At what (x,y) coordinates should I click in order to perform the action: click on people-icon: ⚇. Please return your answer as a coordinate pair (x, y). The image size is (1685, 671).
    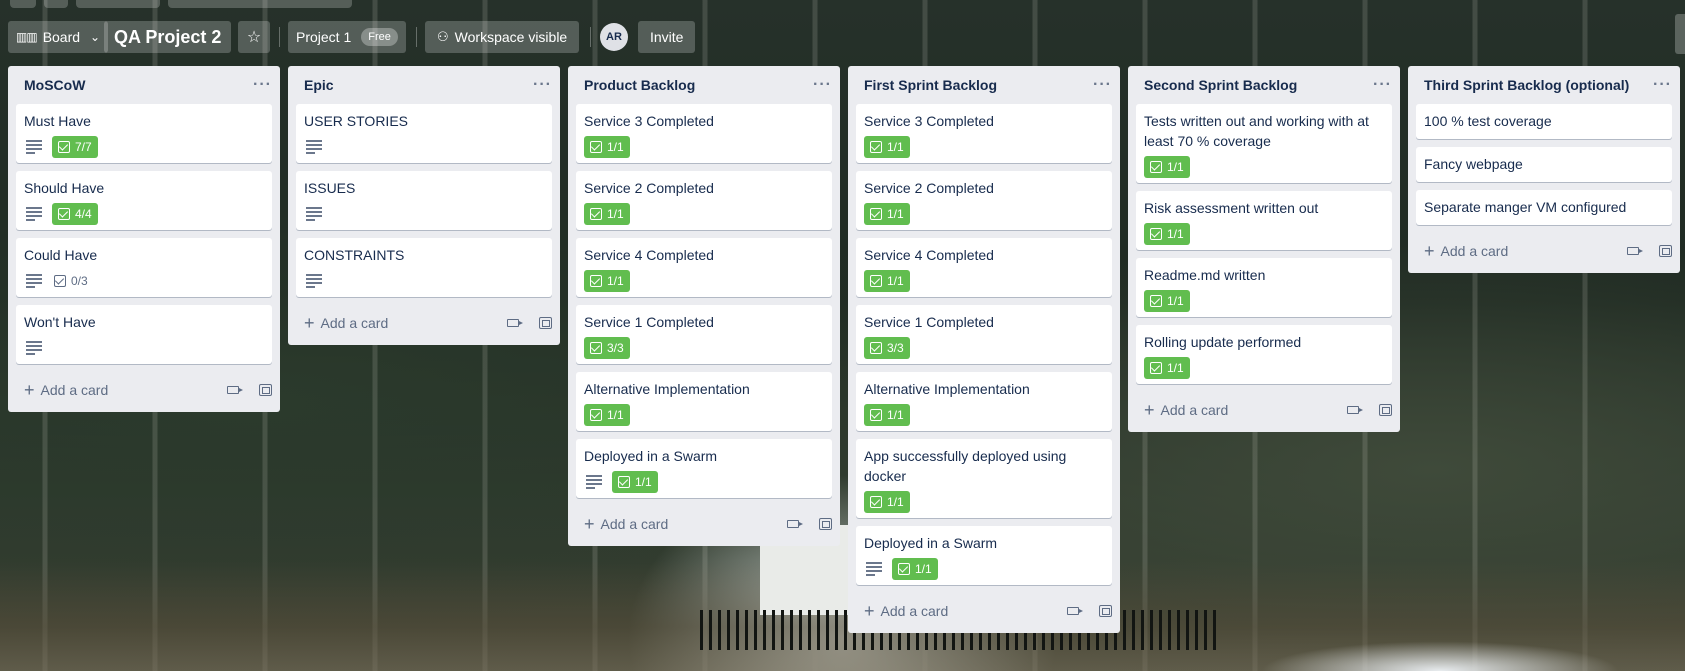
    Looking at the image, I should click on (443, 36).